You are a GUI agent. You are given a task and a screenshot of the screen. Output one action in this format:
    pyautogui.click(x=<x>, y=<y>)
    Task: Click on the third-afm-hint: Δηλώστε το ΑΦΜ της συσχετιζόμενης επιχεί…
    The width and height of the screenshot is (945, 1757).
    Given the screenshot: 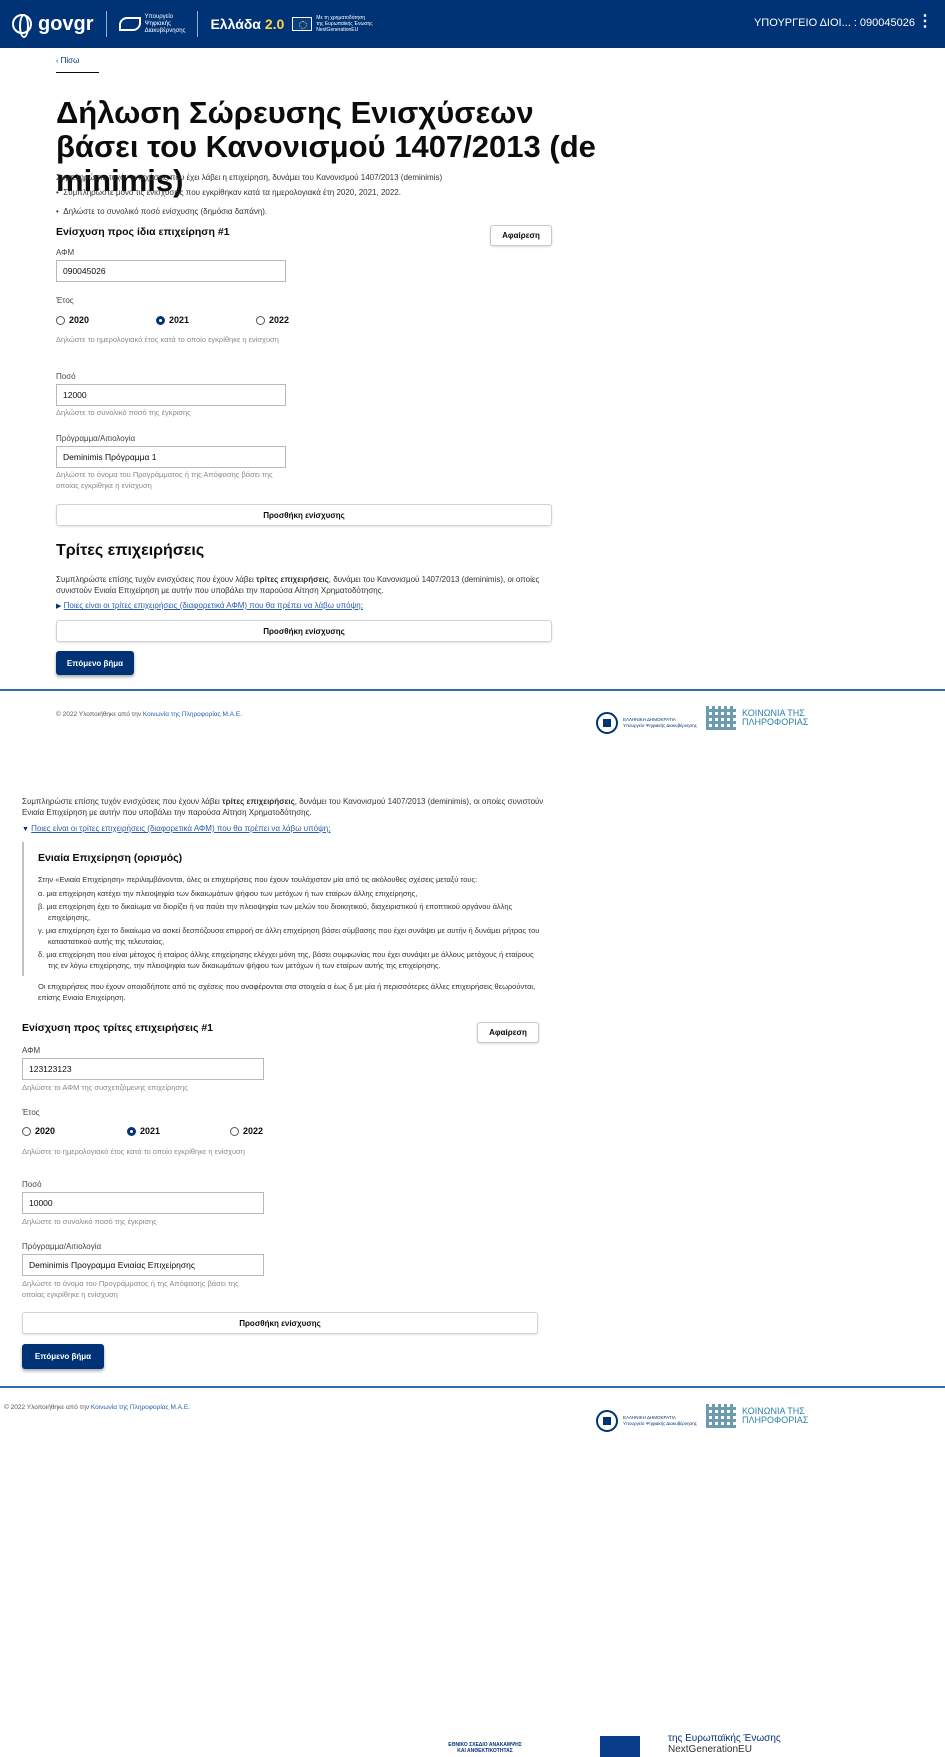 What is the action you would take?
    pyautogui.click(x=105, y=1087)
    